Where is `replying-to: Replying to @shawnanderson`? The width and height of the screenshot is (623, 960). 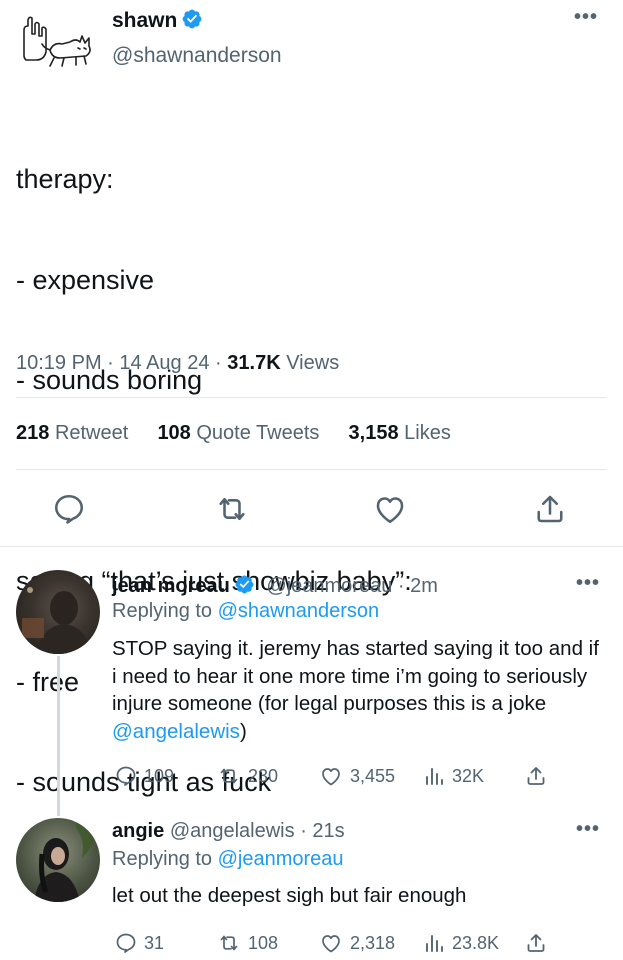
replying-to: Replying to @shawnanderson is located at coordinates (246, 611).